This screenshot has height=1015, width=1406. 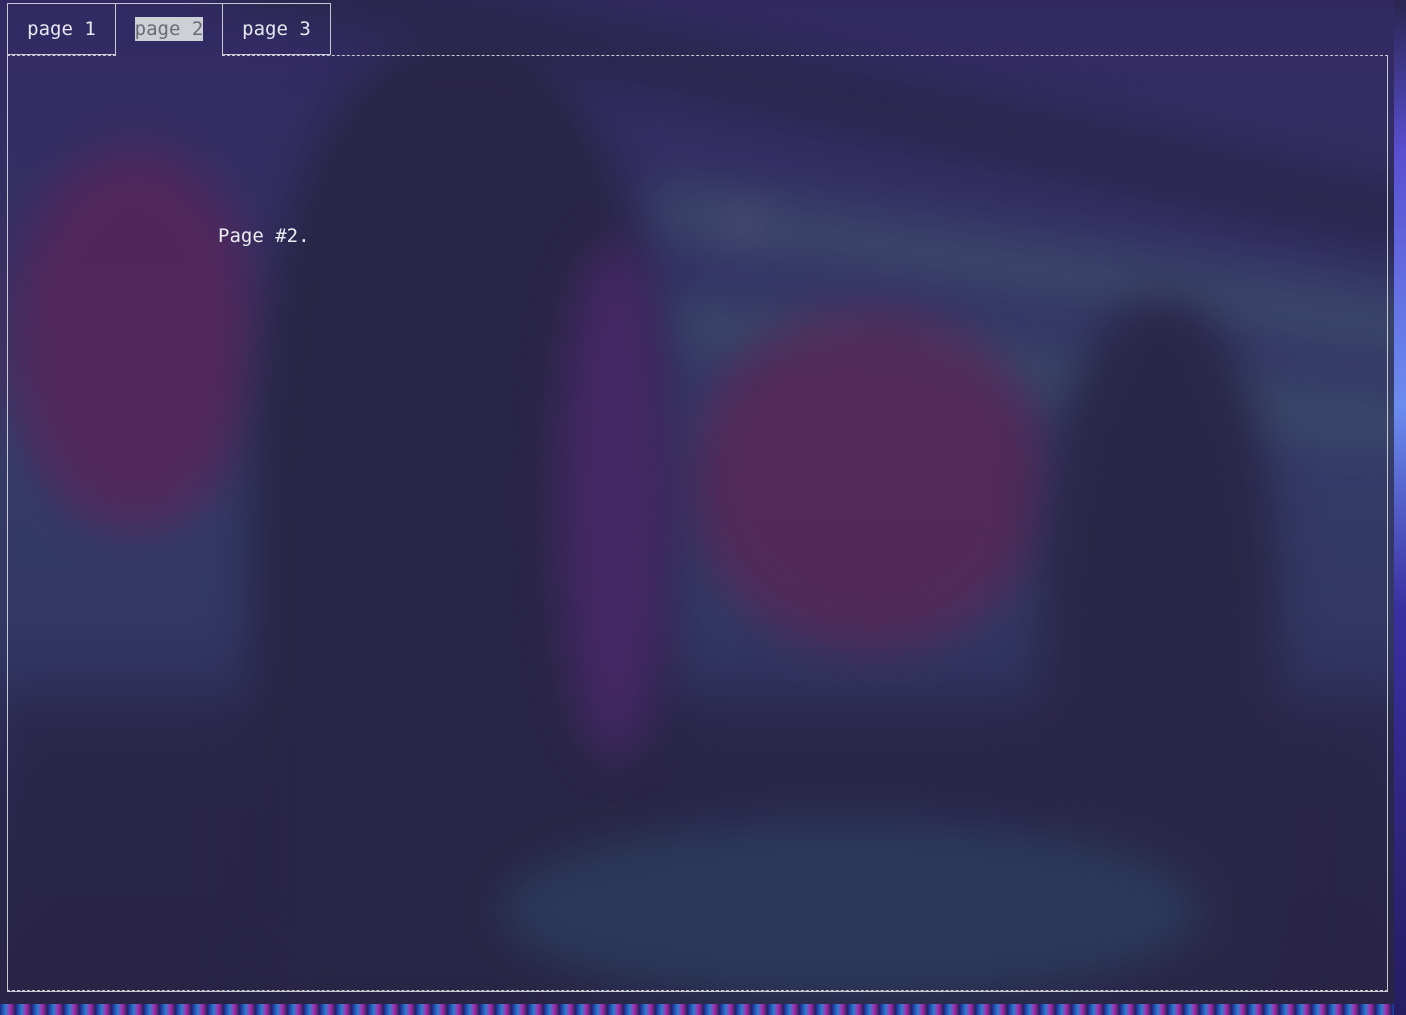 What do you see at coordinates (703, 1009) in the screenshot?
I see `wallpaper-bottom-strip` at bounding box center [703, 1009].